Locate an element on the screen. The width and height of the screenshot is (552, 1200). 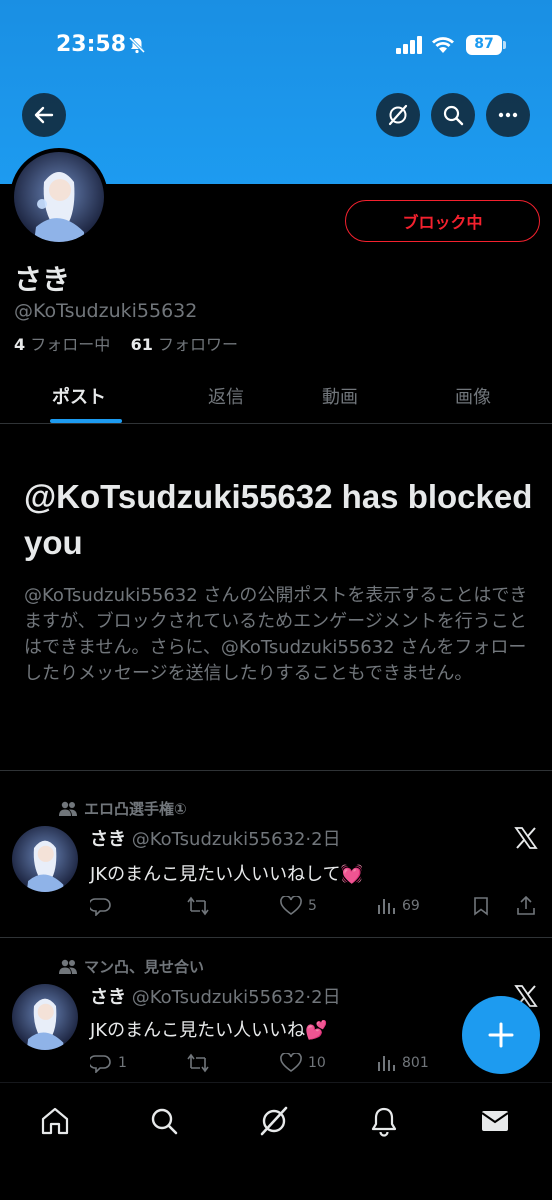
search-button is located at coordinates (453, 115).